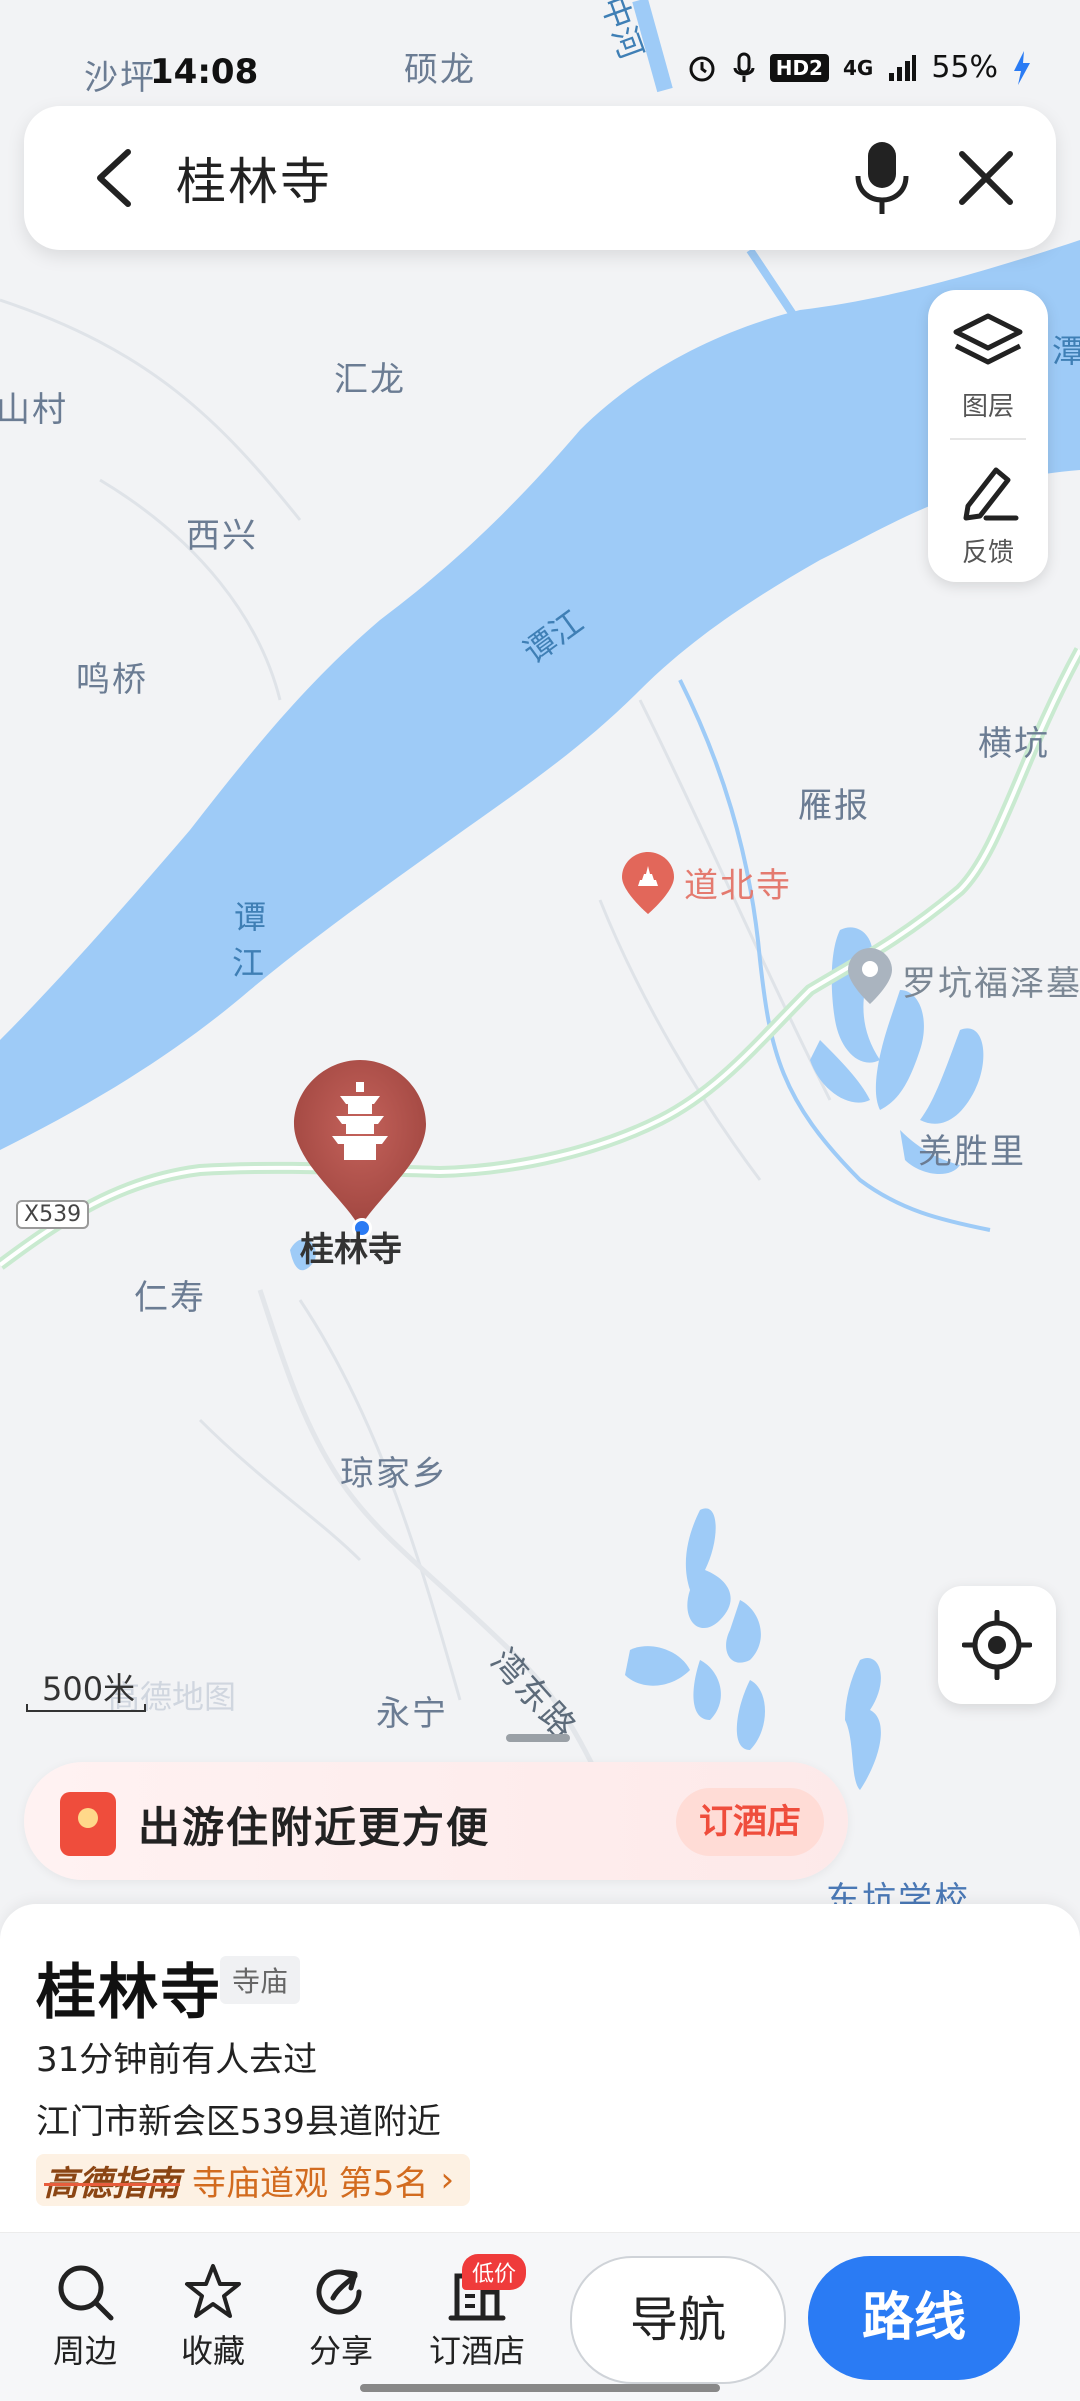 The width and height of the screenshot is (1080, 2401). I want to click on feedback-label: 反馈, so click(987, 553).